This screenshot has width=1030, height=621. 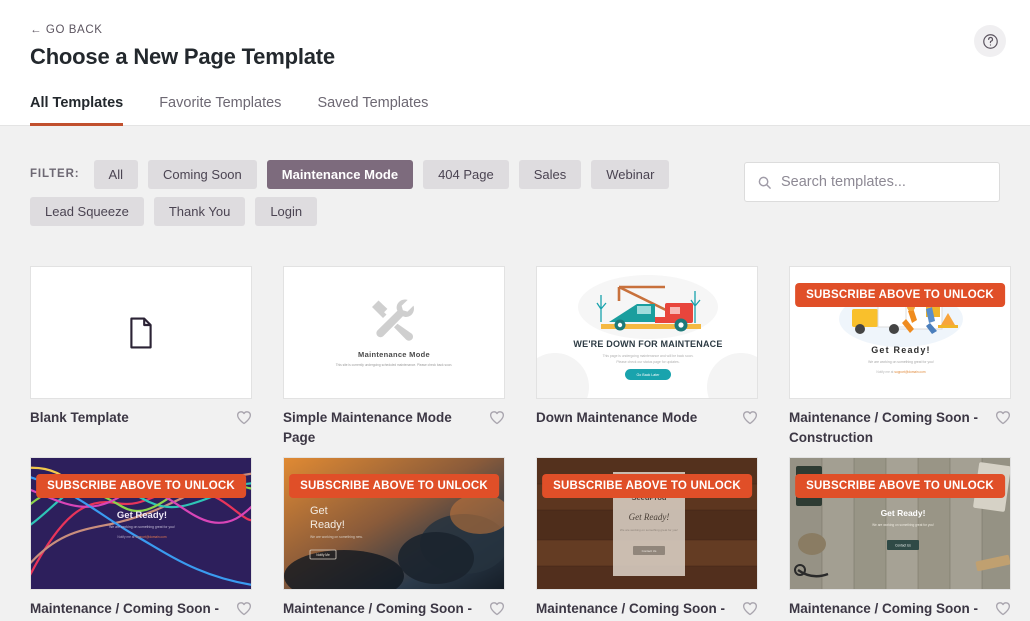 What do you see at coordinates (550, 174) in the screenshot?
I see `filter-chip-sales: Sales` at bounding box center [550, 174].